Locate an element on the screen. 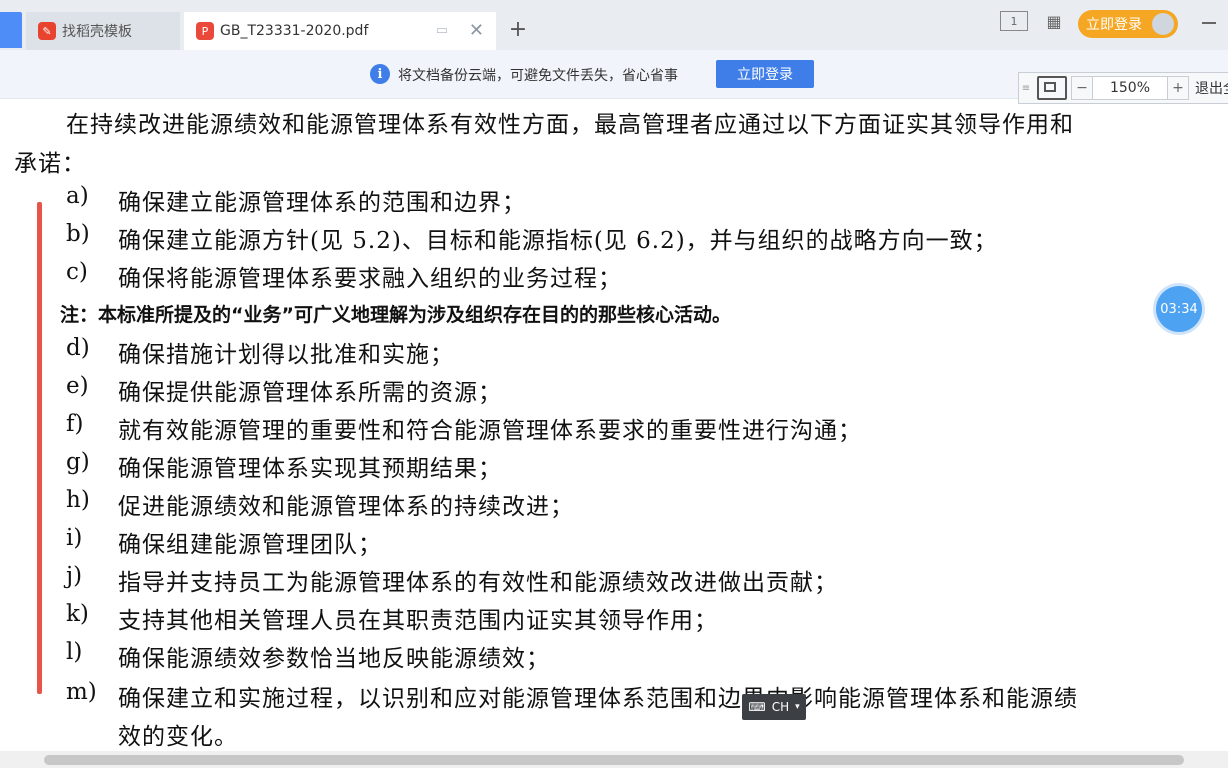 The height and width of the screenshot is (768, 1228). annotation-bar is located at coordinates (39, 448).